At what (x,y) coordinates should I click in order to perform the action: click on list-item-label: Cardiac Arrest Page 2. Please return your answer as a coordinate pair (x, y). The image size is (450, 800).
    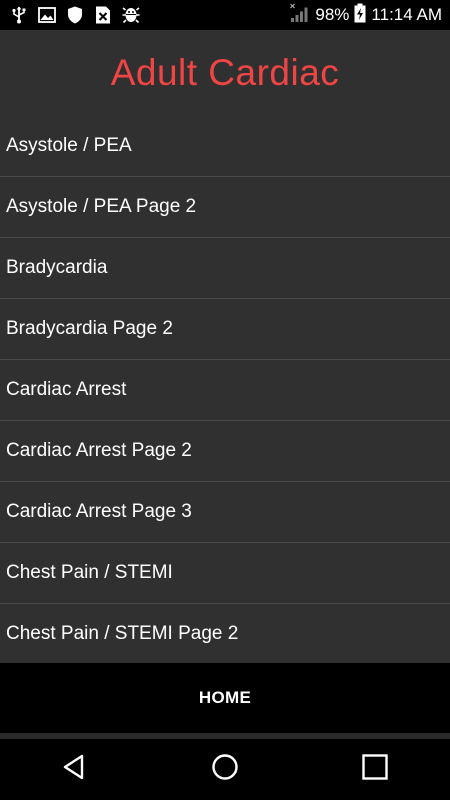
    Looking at the image, I should click on (99, 450).